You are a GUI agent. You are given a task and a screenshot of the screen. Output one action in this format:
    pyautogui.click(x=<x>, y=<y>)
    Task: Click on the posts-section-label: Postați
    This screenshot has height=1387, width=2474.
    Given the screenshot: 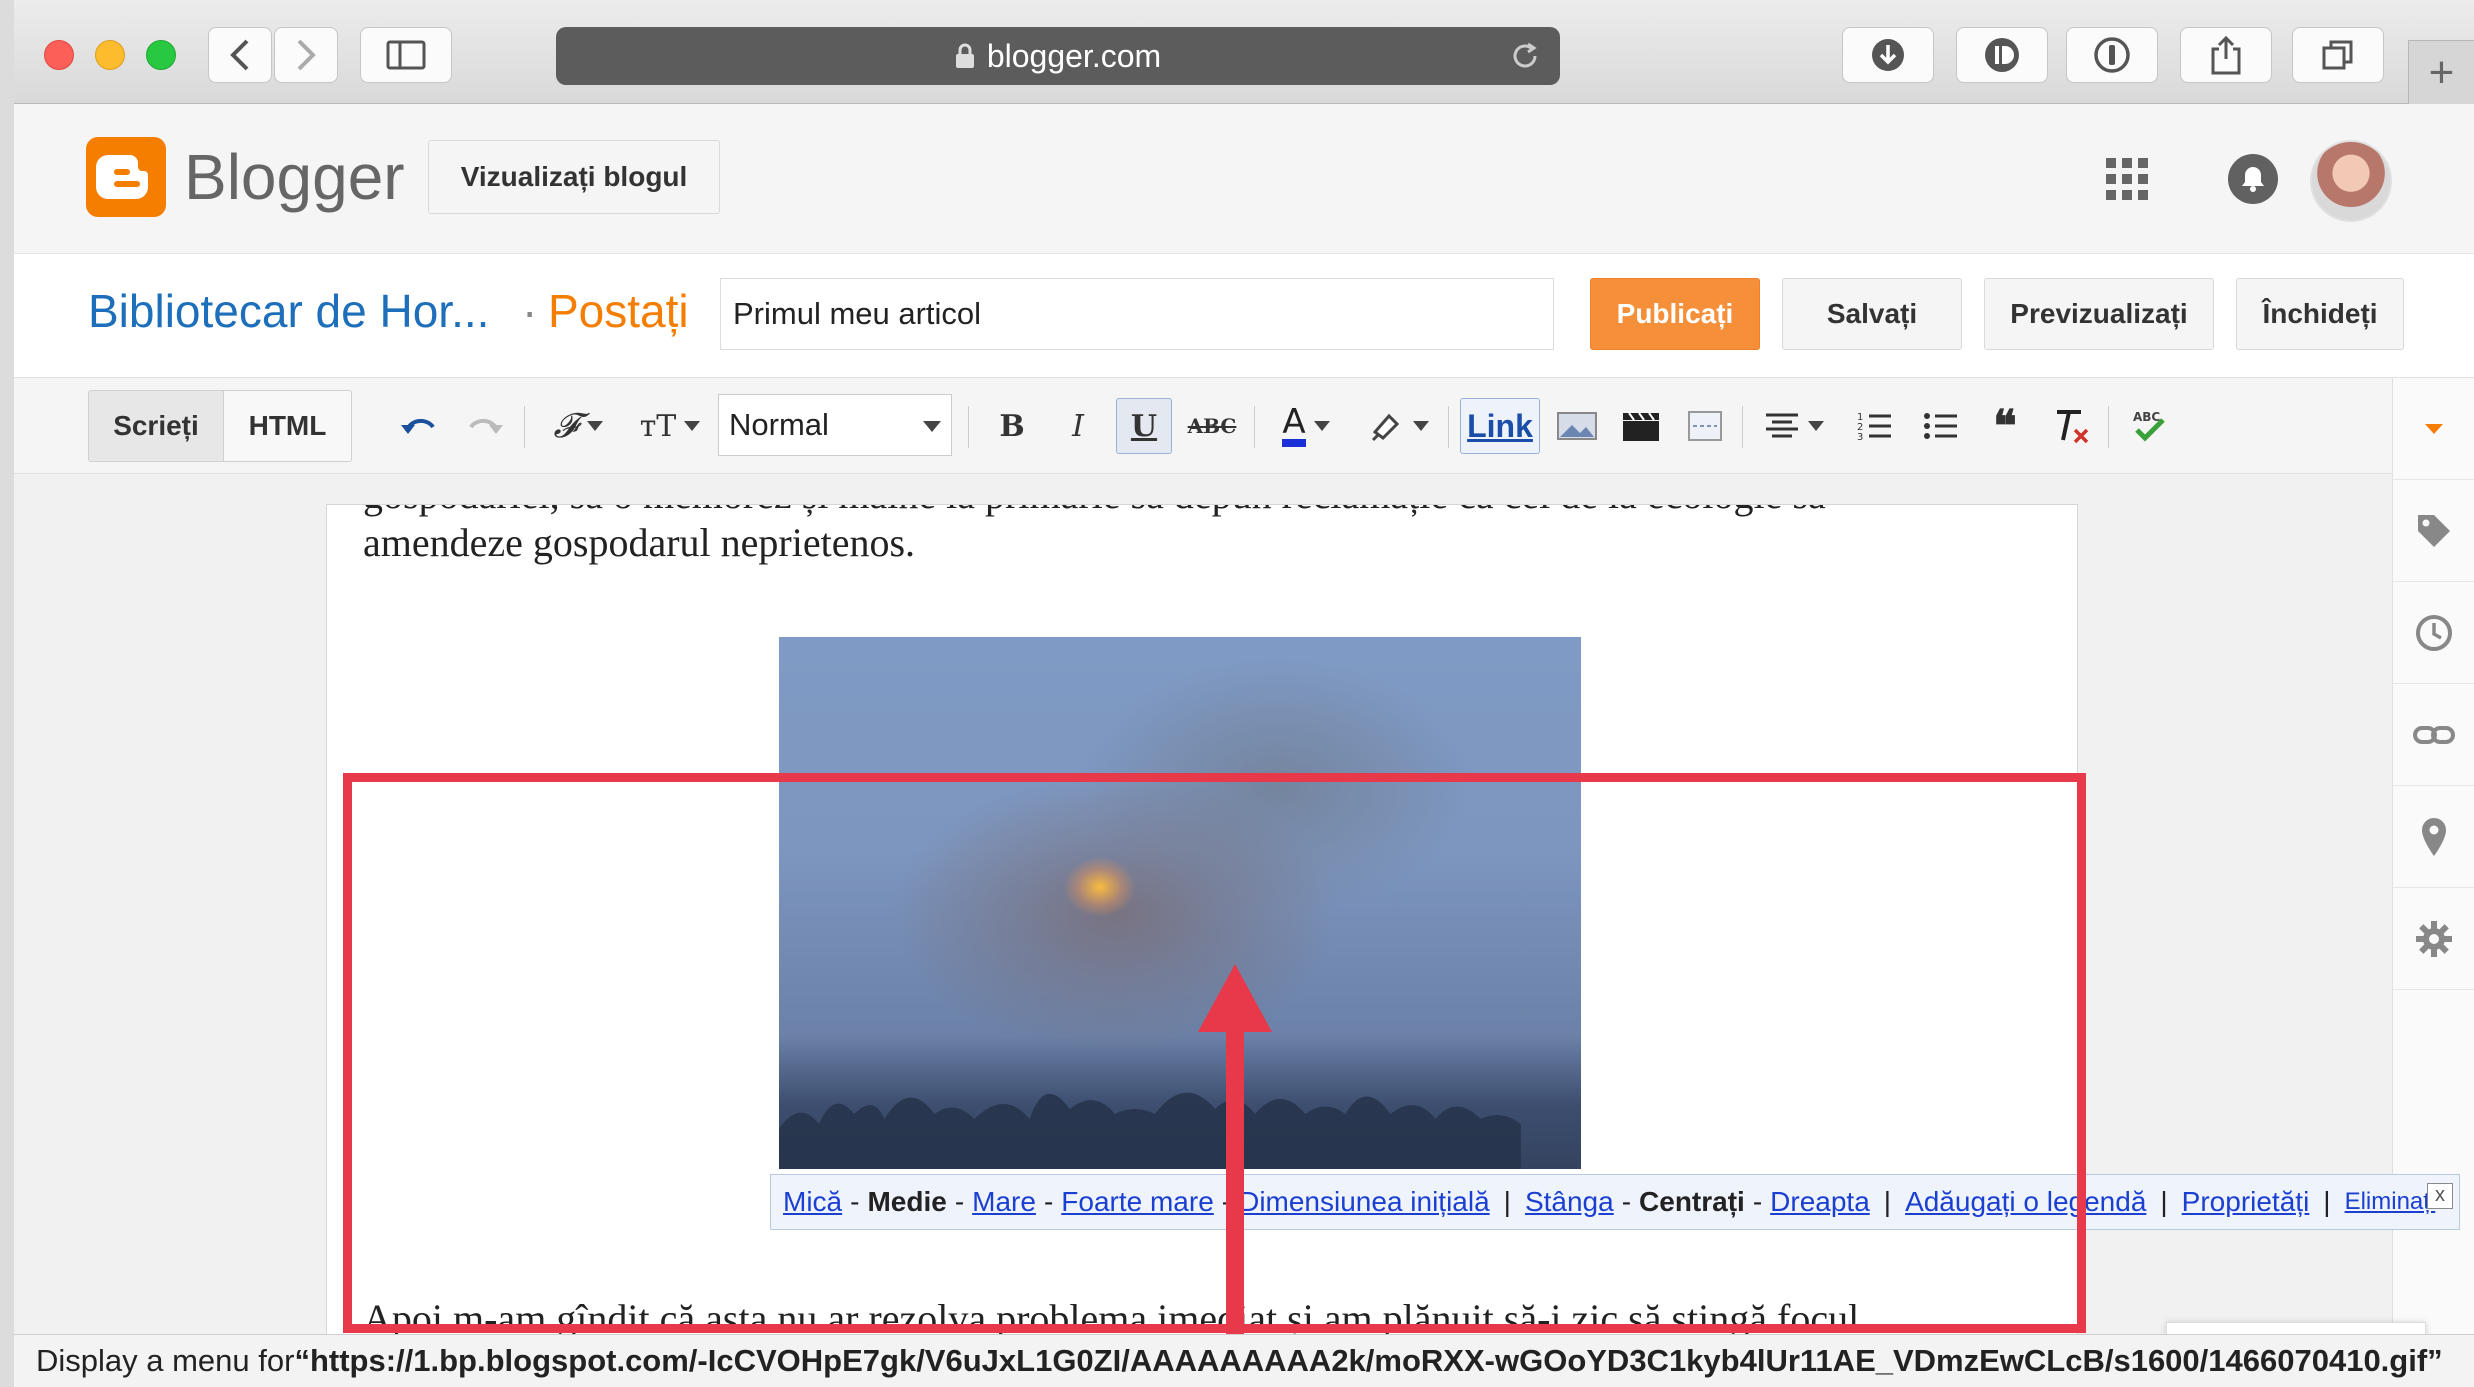 What is the action you would take?
    pyautogui.click(x=618, y=311)
    